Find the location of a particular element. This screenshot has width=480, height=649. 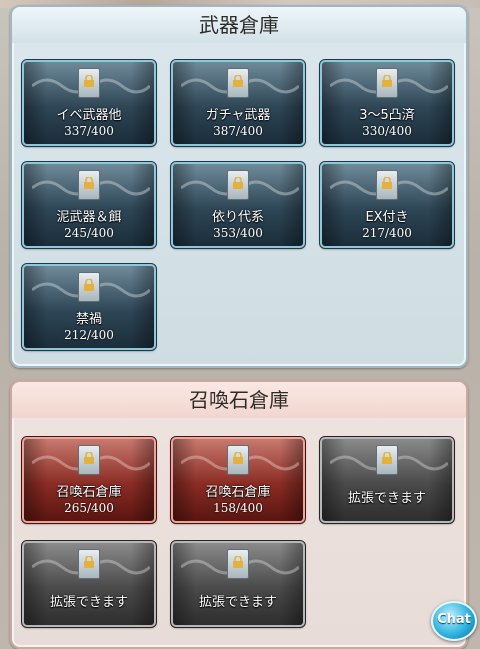

slot-count: 387/400 is located at coordinates (238, 131).